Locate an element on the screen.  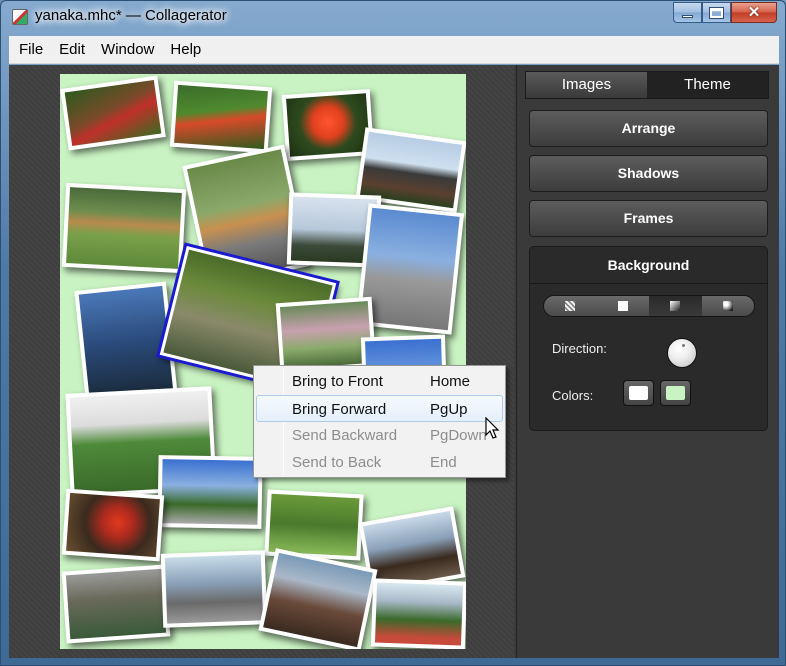
checker-pattern-icon is located at coordinates (570, 306).